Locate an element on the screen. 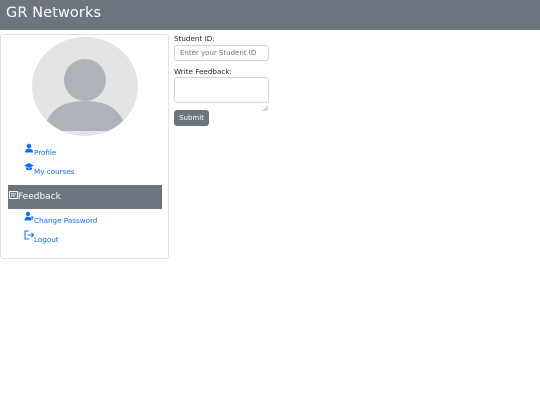 Image resolution: width=540 pixels, height=405 pixels. avatar is located at coordinates (85, 86).